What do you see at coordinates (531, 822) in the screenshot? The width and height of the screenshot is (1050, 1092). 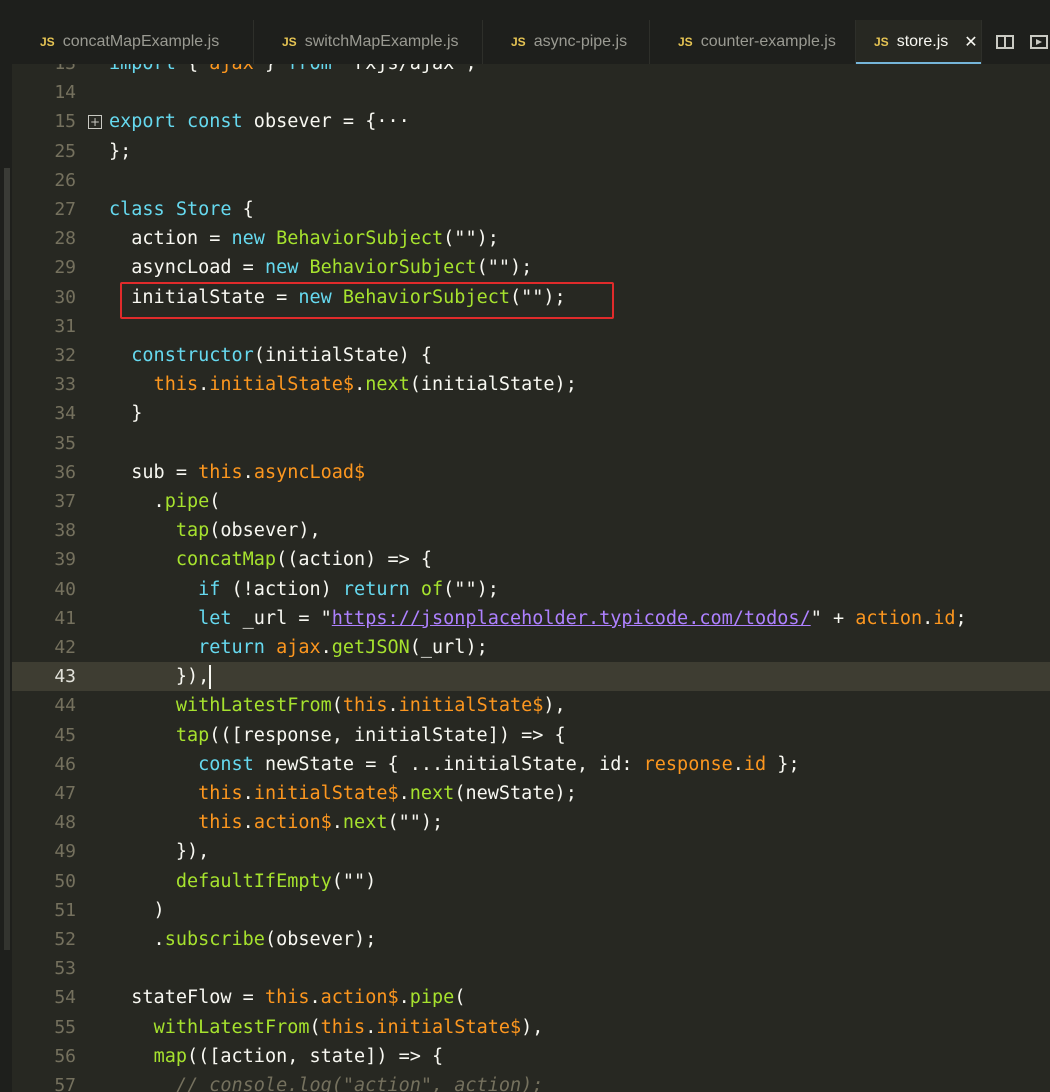 I see `code-line: 48 this.action$.next("");` at bounding box center [531, 822].